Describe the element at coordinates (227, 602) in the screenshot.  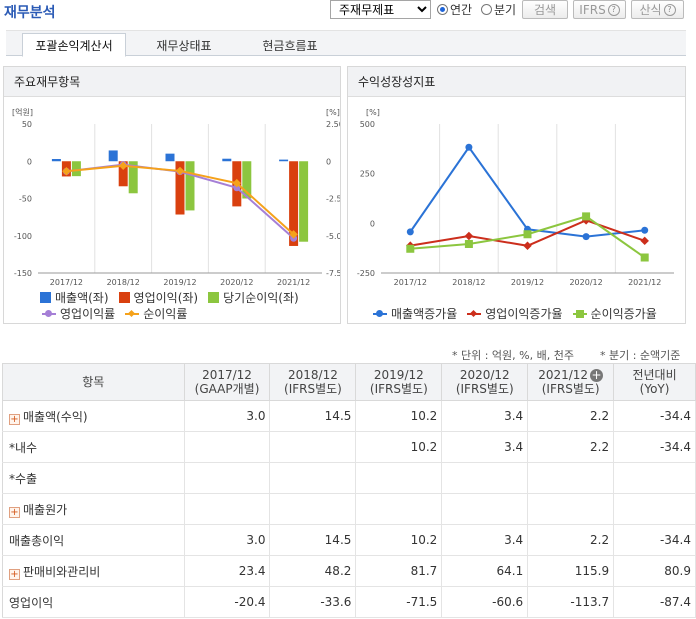
I see `value-cell: -20.4` at that location.